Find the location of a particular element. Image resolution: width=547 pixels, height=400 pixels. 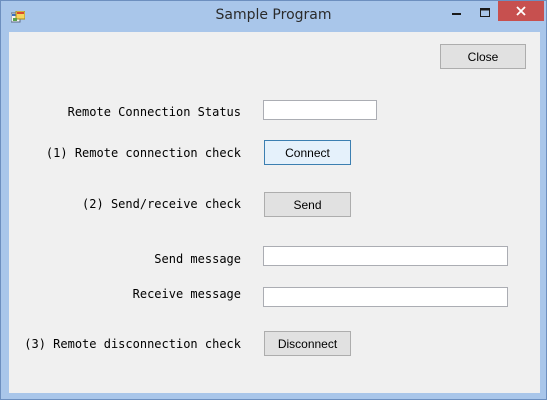

window-close-button is located at coordinates (521, 11).